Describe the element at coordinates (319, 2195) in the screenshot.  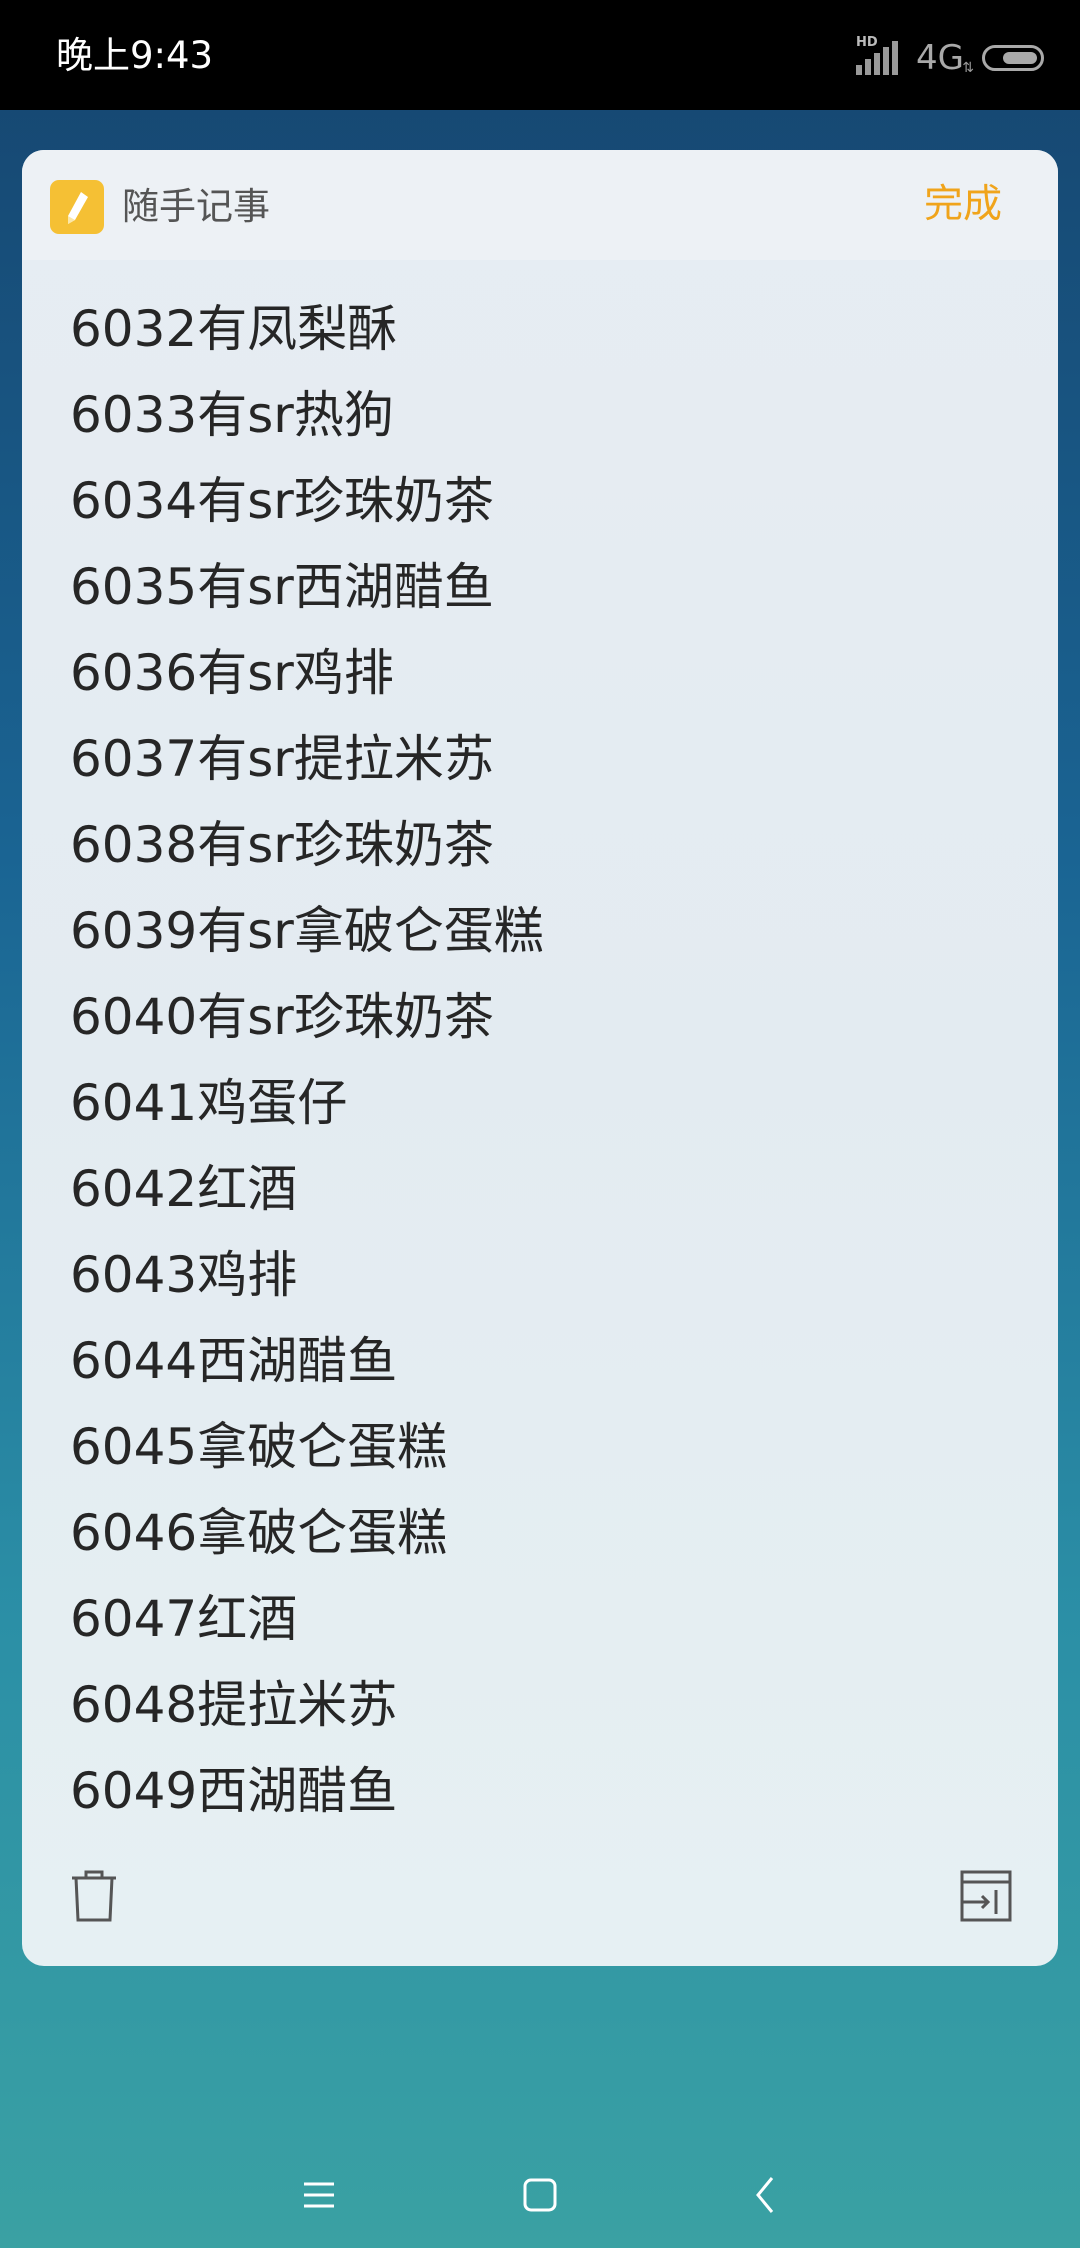
I see `menu-icon` at that location.